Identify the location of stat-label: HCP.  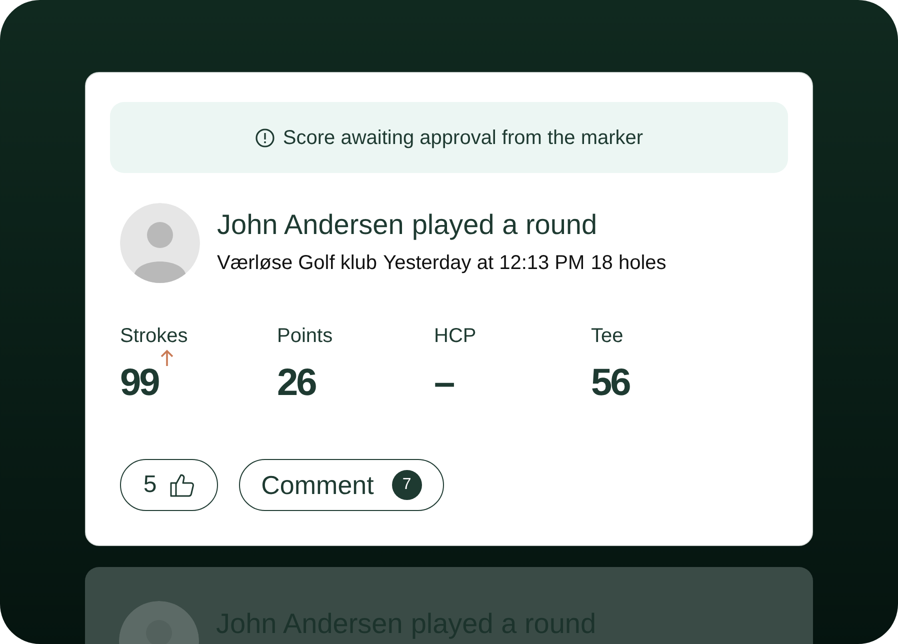
(455, 336).